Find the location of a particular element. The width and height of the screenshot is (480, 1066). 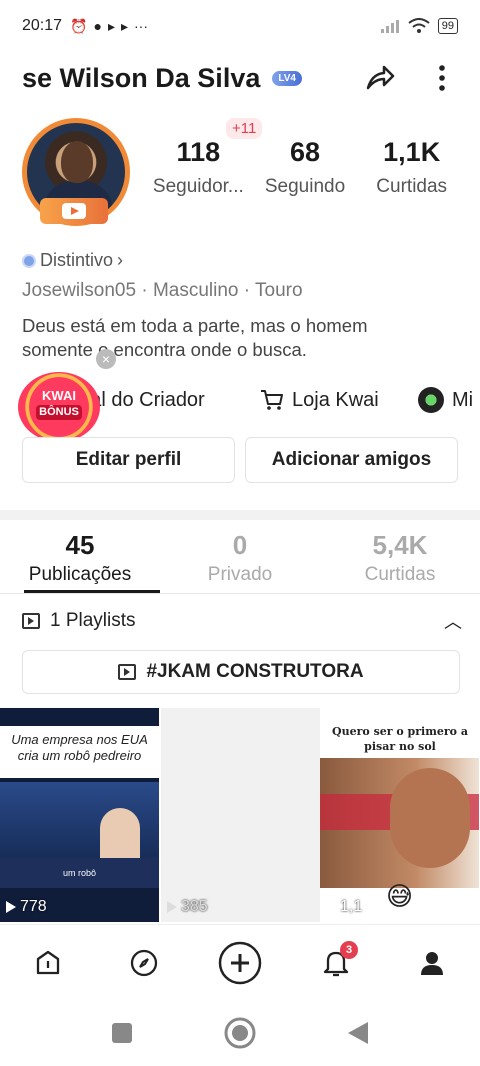

avatar-live-ribbon is located at coordinates (74, 211).